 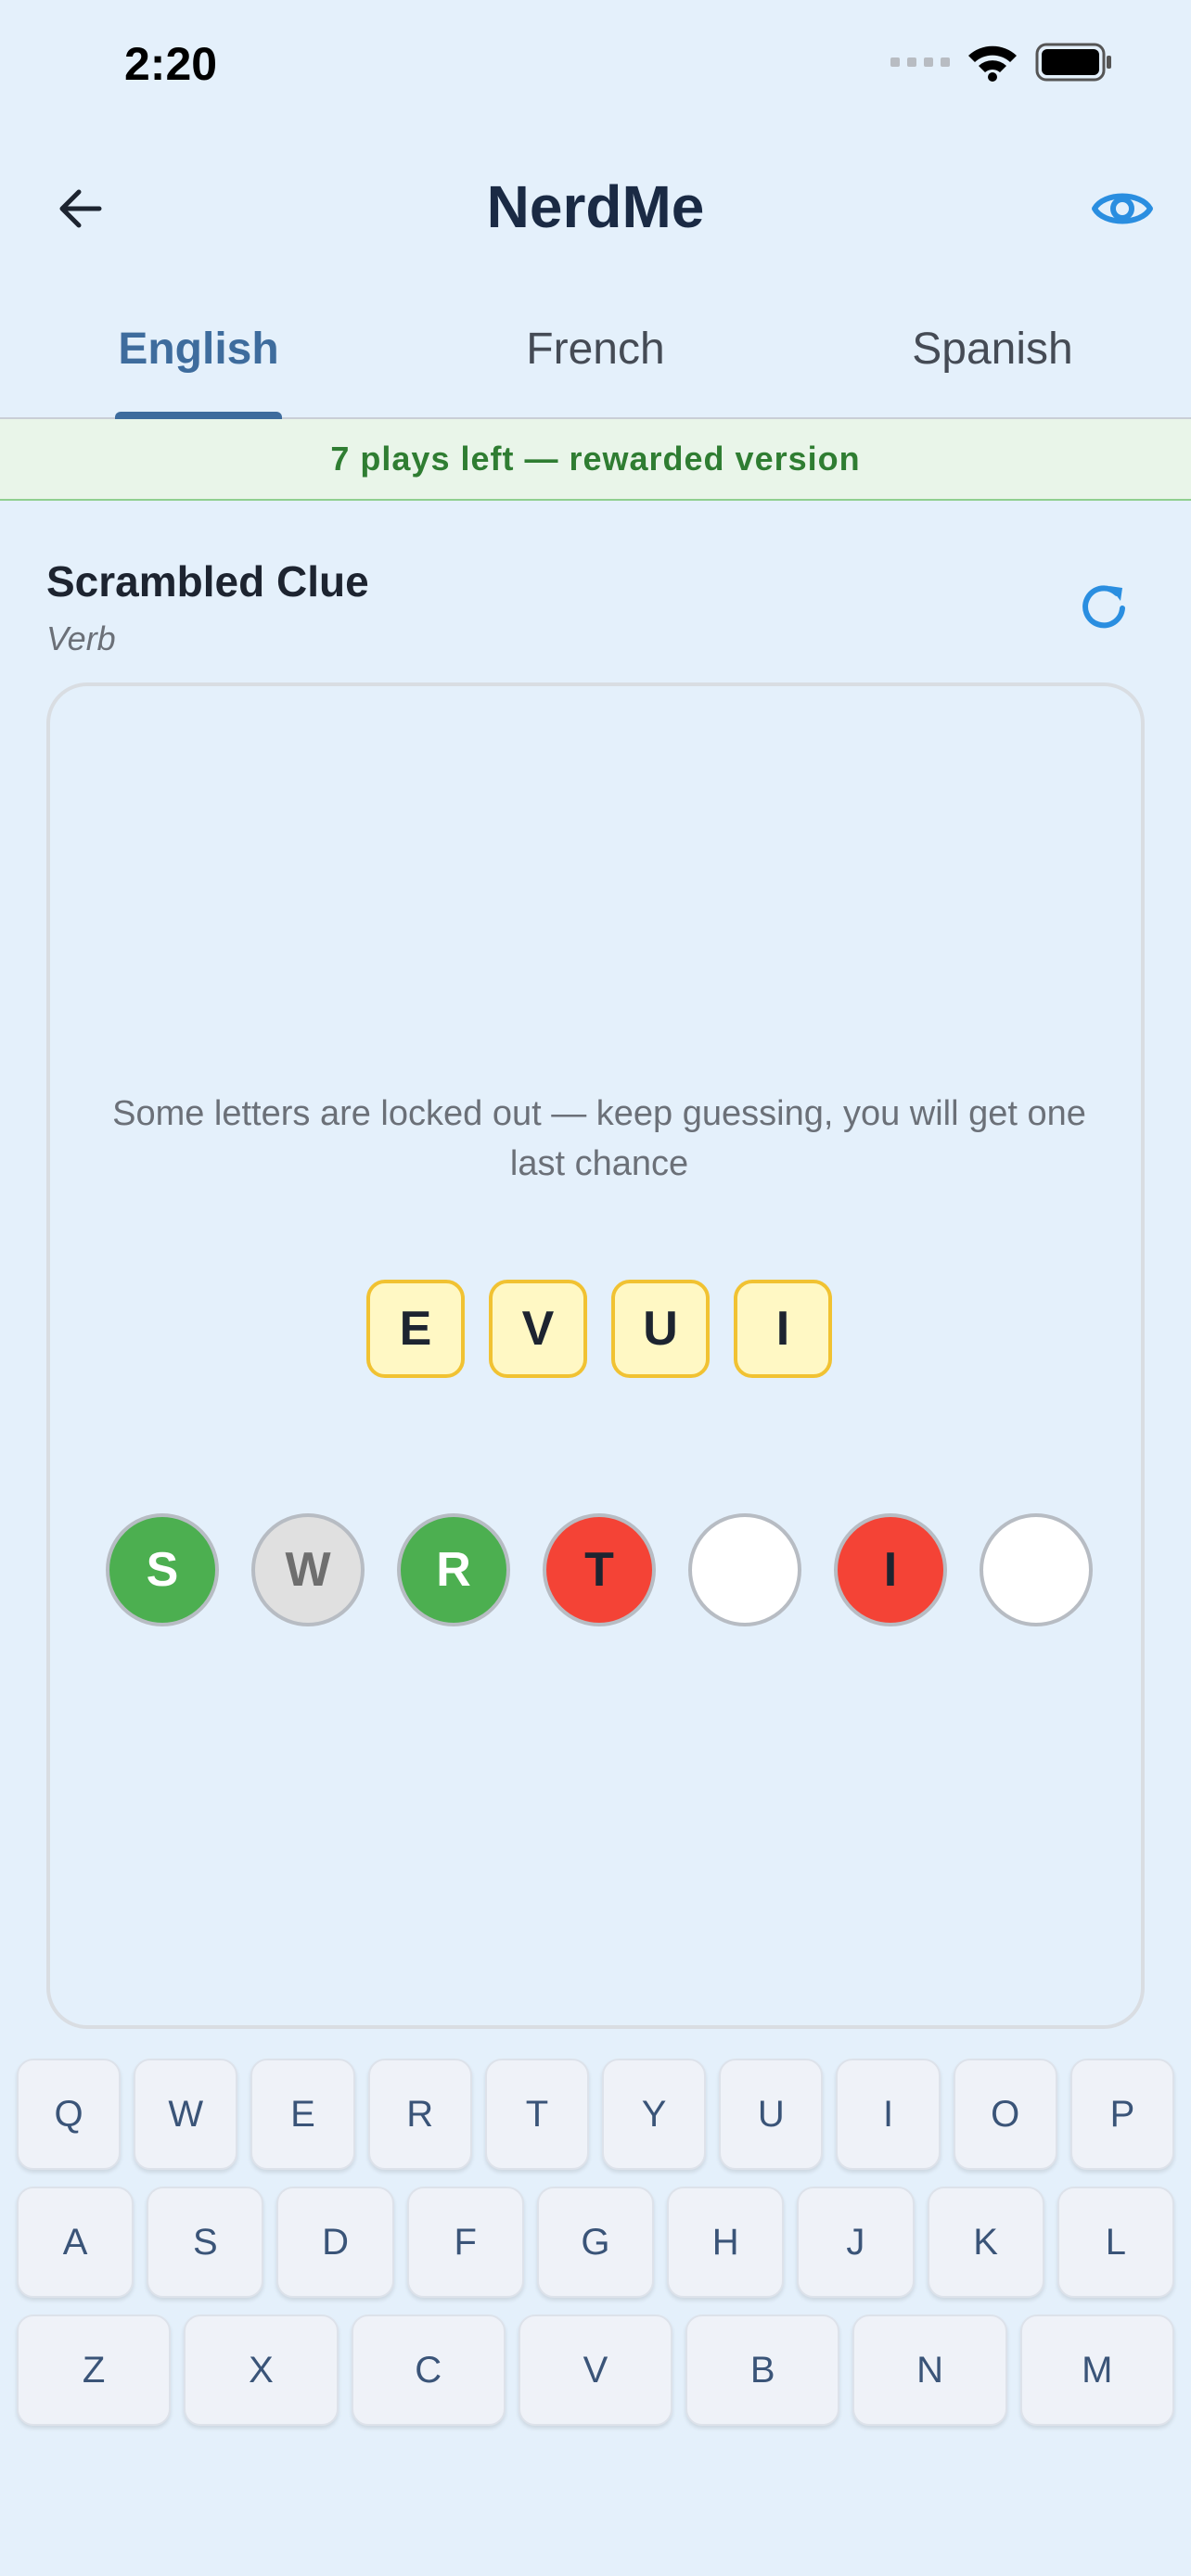 I want to click on key-s: S, so click(x=205, y=2243).